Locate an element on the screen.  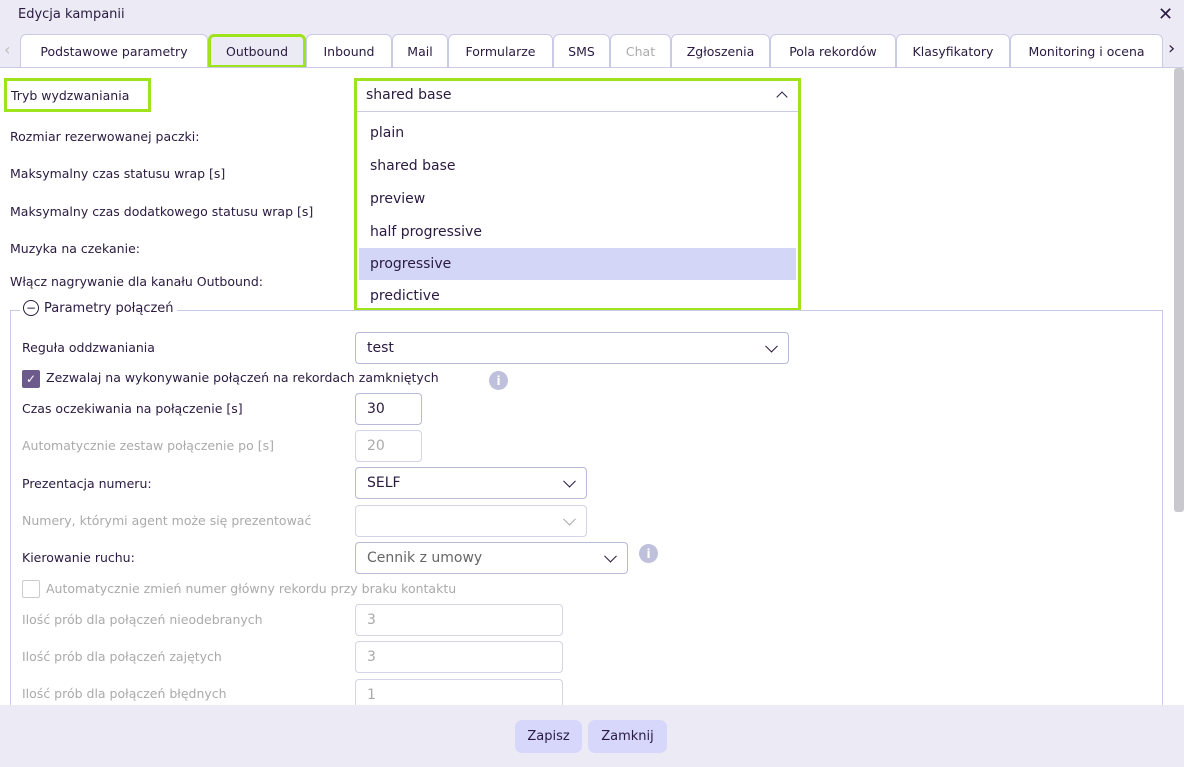
option-preview: preview is located at coordinates (577, 199).